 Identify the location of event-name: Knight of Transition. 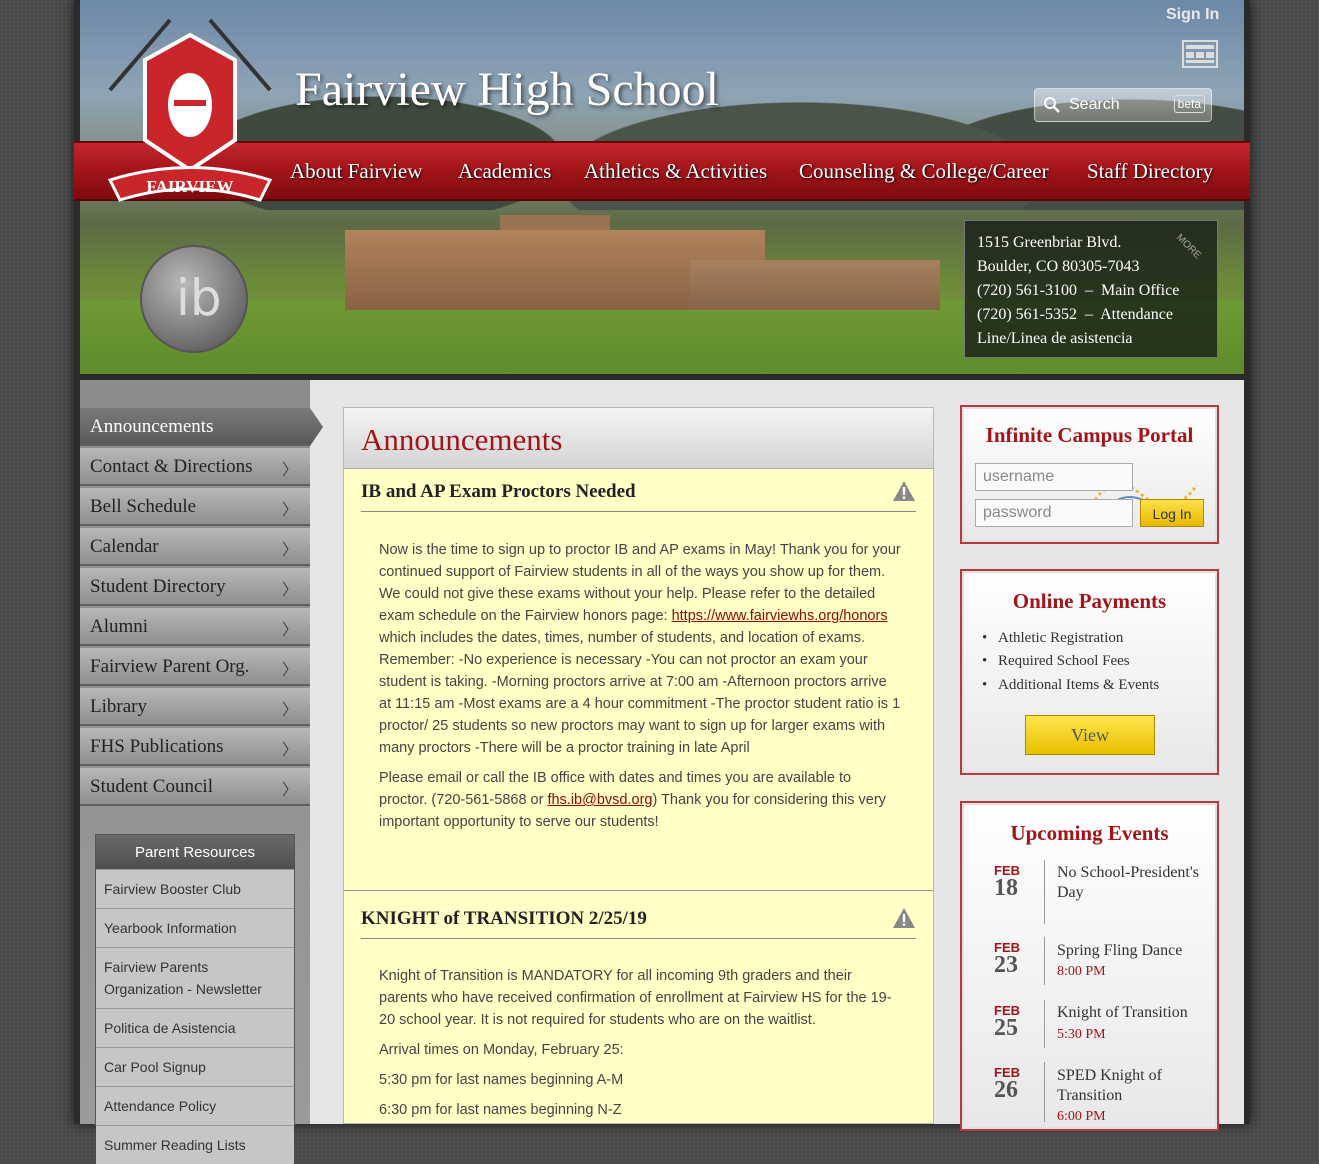
(1137, 1013).